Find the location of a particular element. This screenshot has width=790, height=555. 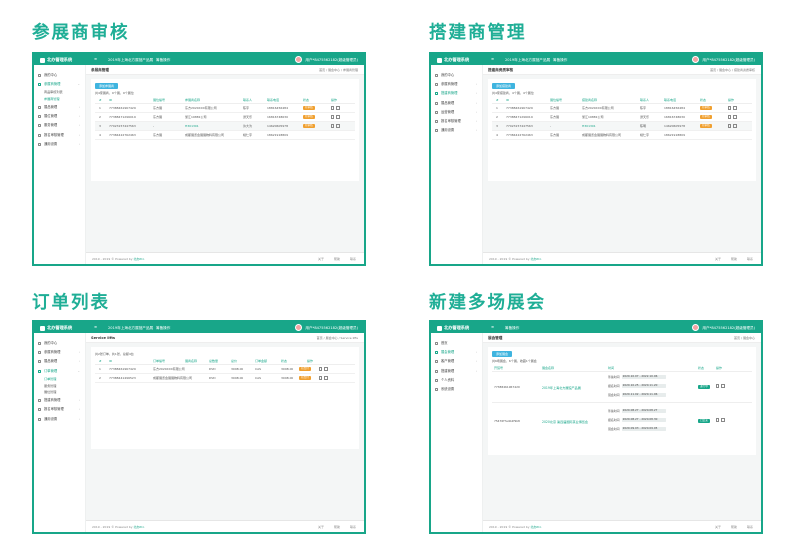

sidebar-item-services: 服务管理 › is located at coordinates (59, 125).